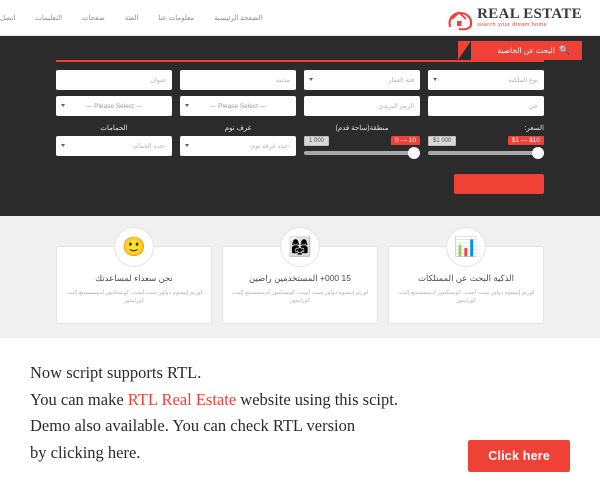  I want to click on postal-code-input: الرمز البريدي, so click(362, 106).